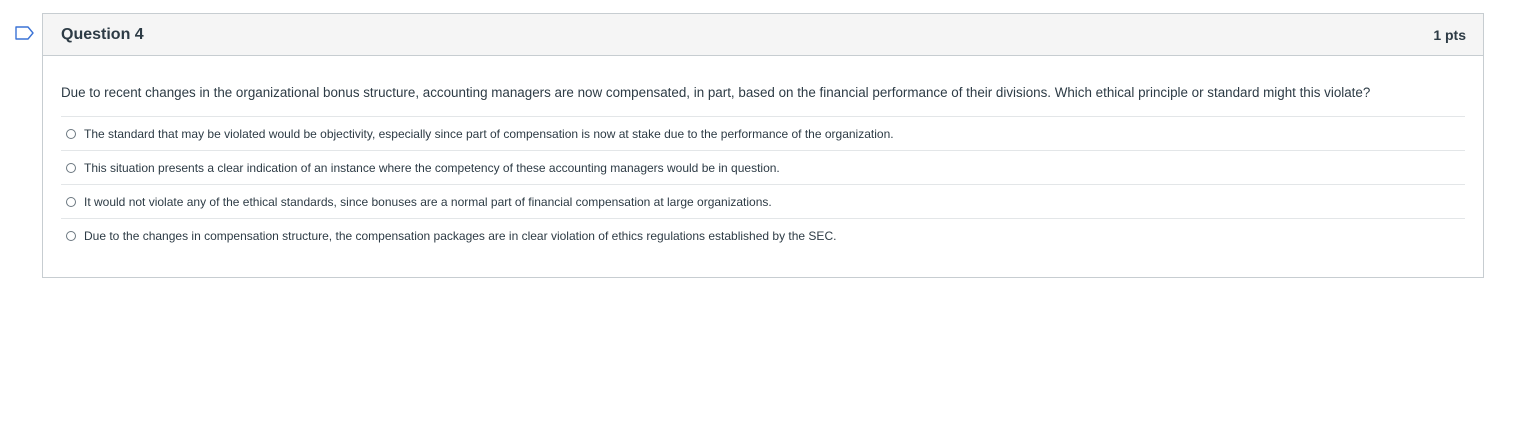 The width and height of the screenshot is (1521, 423). What do you see at coordinates (763, 35) in the screenshot?
I see `question-header: Question 4 1 pts` at bounding box center [763, 35].